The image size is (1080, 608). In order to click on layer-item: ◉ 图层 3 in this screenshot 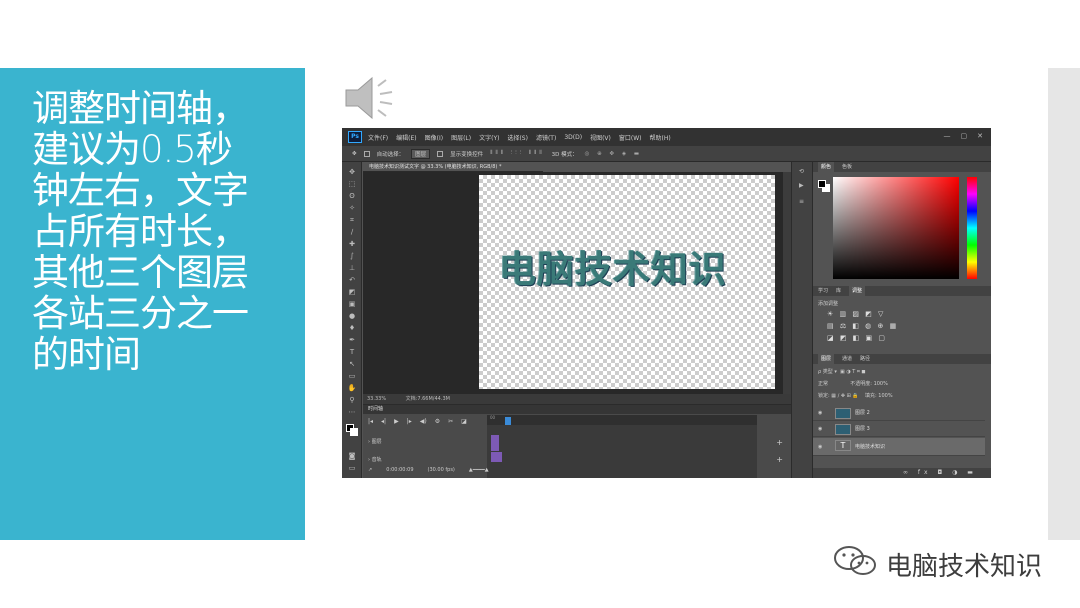, I will do `click(899, 429)`.